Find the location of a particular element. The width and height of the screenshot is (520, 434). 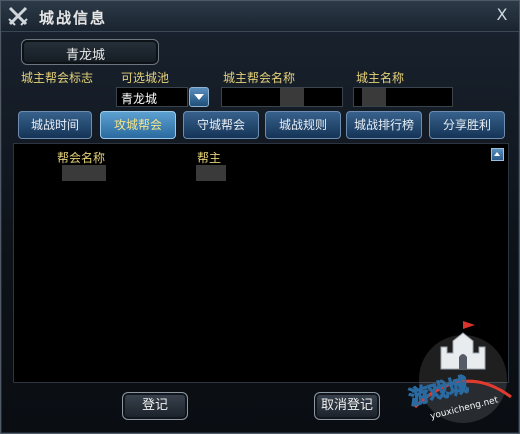

column-header-guild-name: 帮会名称 is located at coordinates (81, 158).